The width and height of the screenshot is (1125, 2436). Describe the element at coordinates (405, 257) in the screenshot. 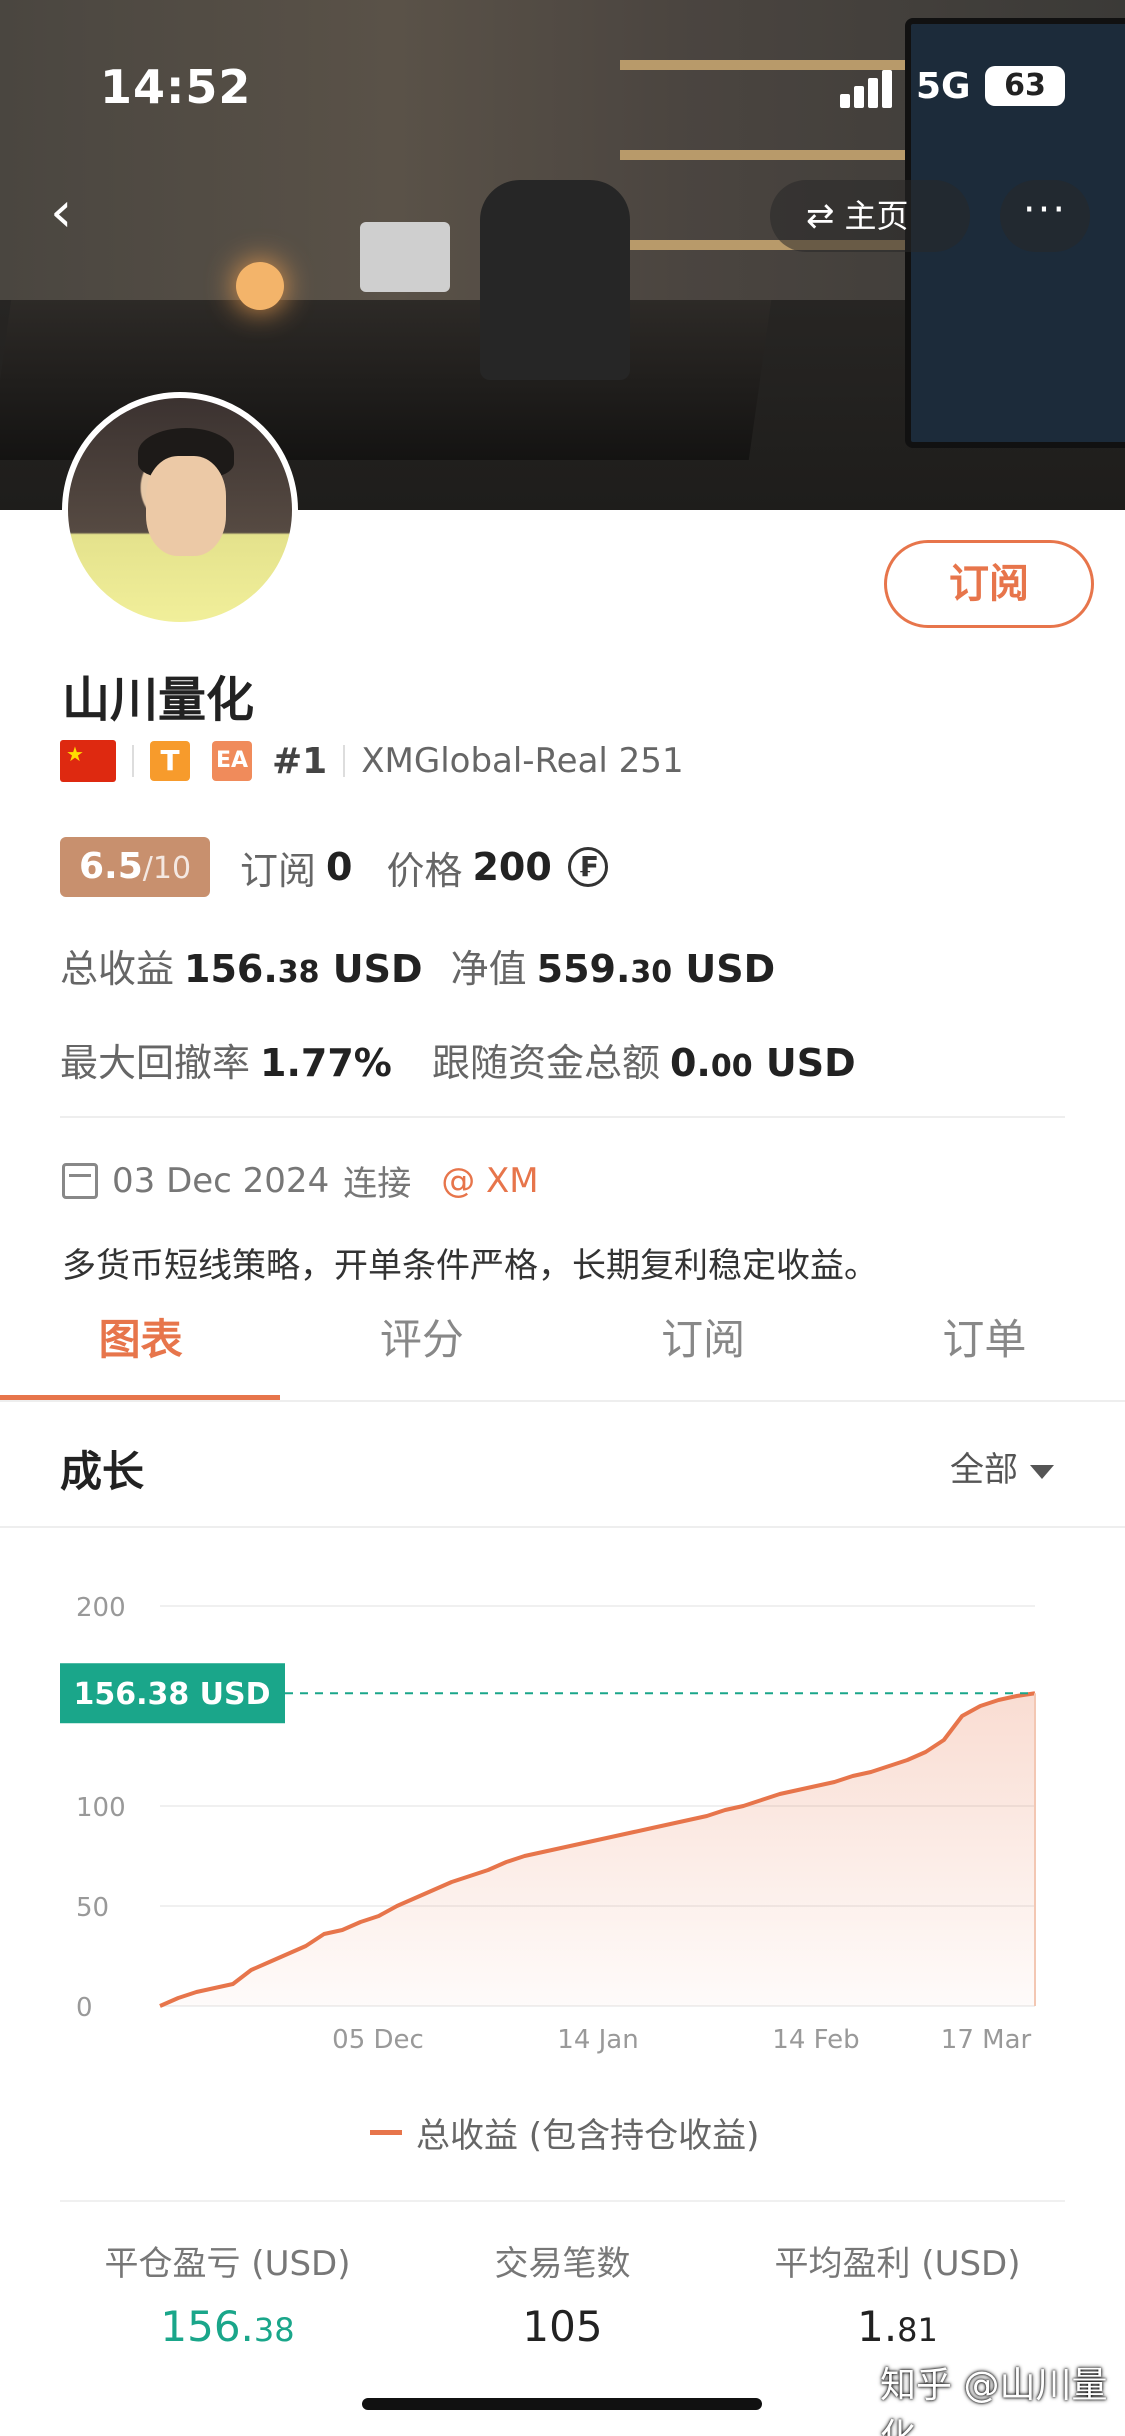

I see `cover-laptop` at that location.